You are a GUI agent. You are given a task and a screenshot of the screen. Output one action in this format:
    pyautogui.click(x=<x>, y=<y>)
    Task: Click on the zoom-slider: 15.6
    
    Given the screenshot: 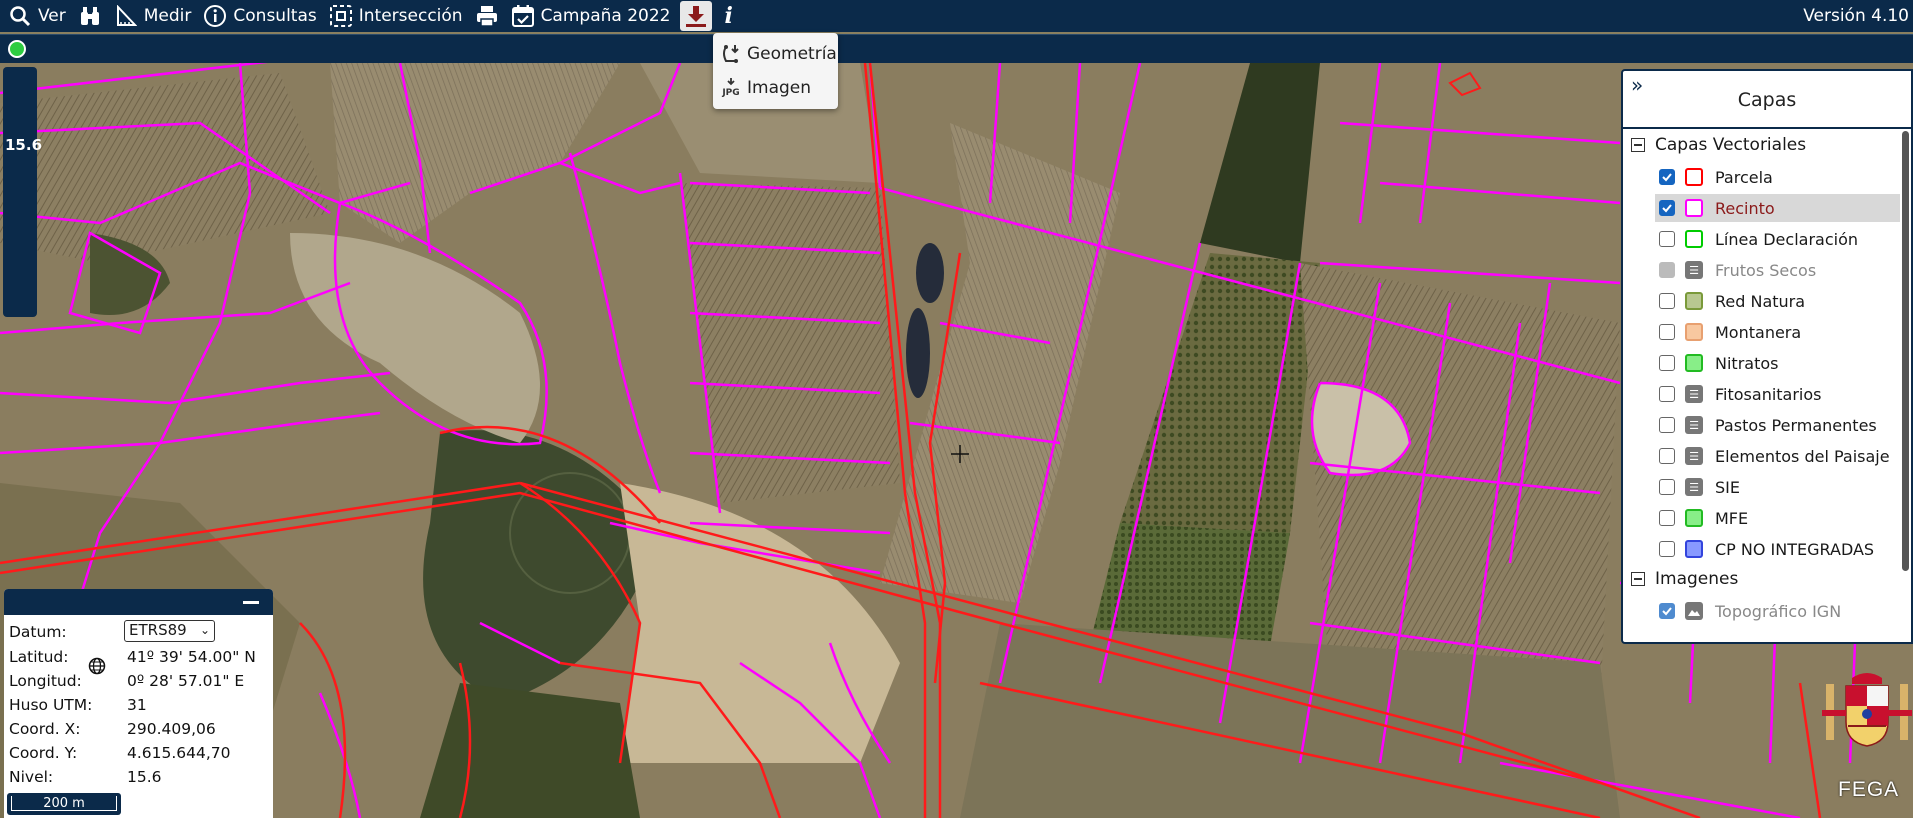 What is the action you would take?
    pyautogui.click(x=22, y=192)
    